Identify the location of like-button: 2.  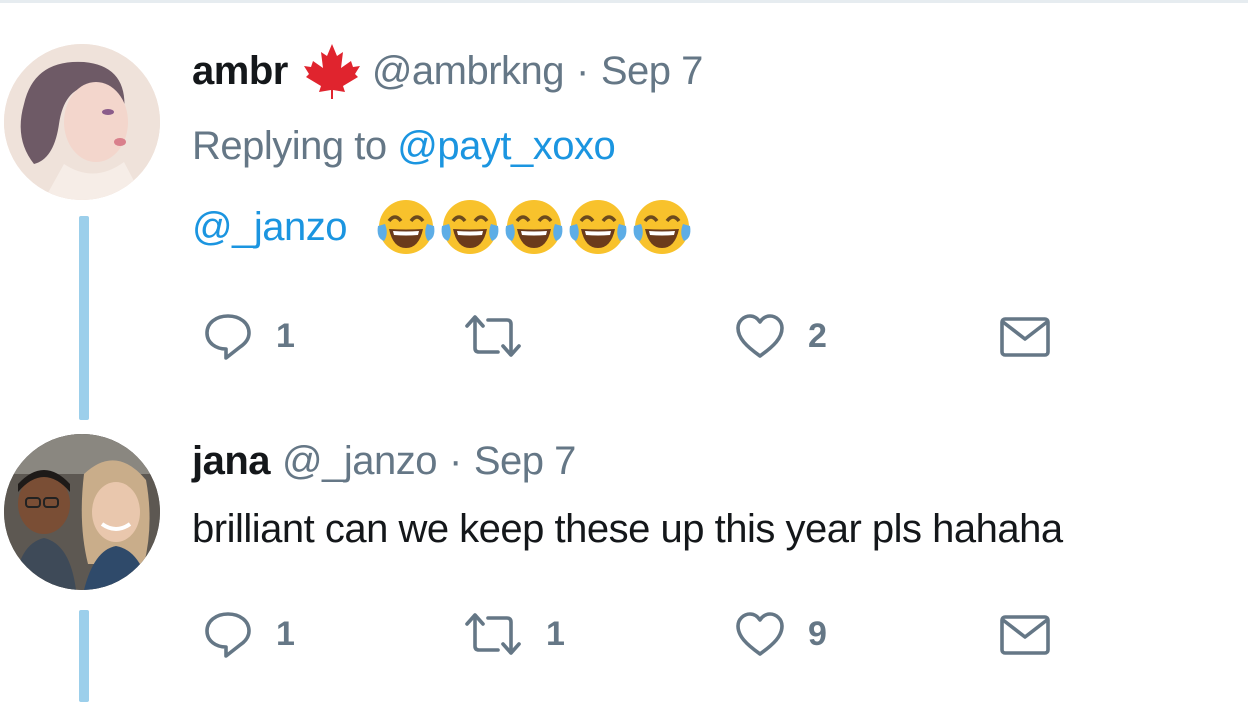
(780, 336).